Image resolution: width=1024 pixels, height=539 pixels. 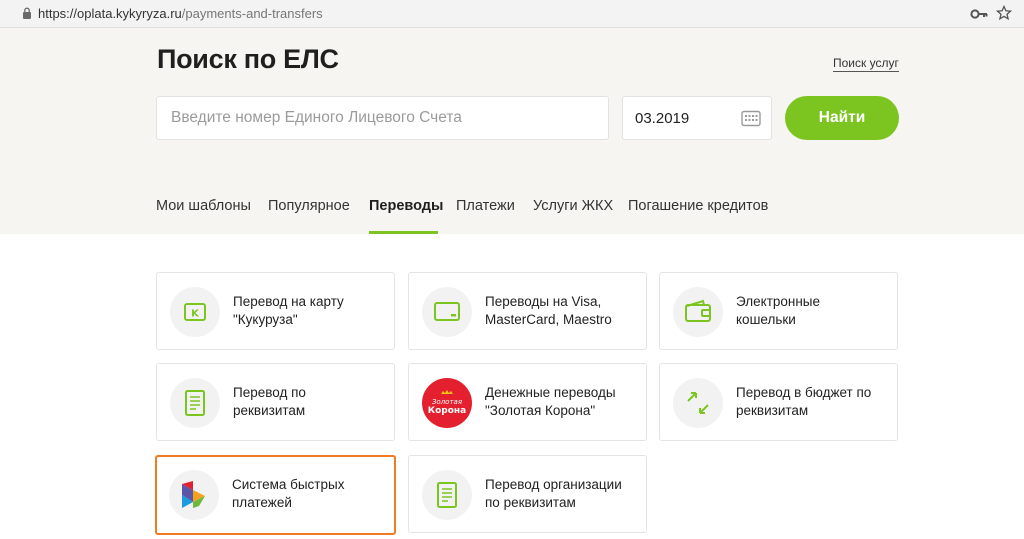 I want to click on url-host: https://oplata.kykyryza.ru, so click(x=110, y=13).